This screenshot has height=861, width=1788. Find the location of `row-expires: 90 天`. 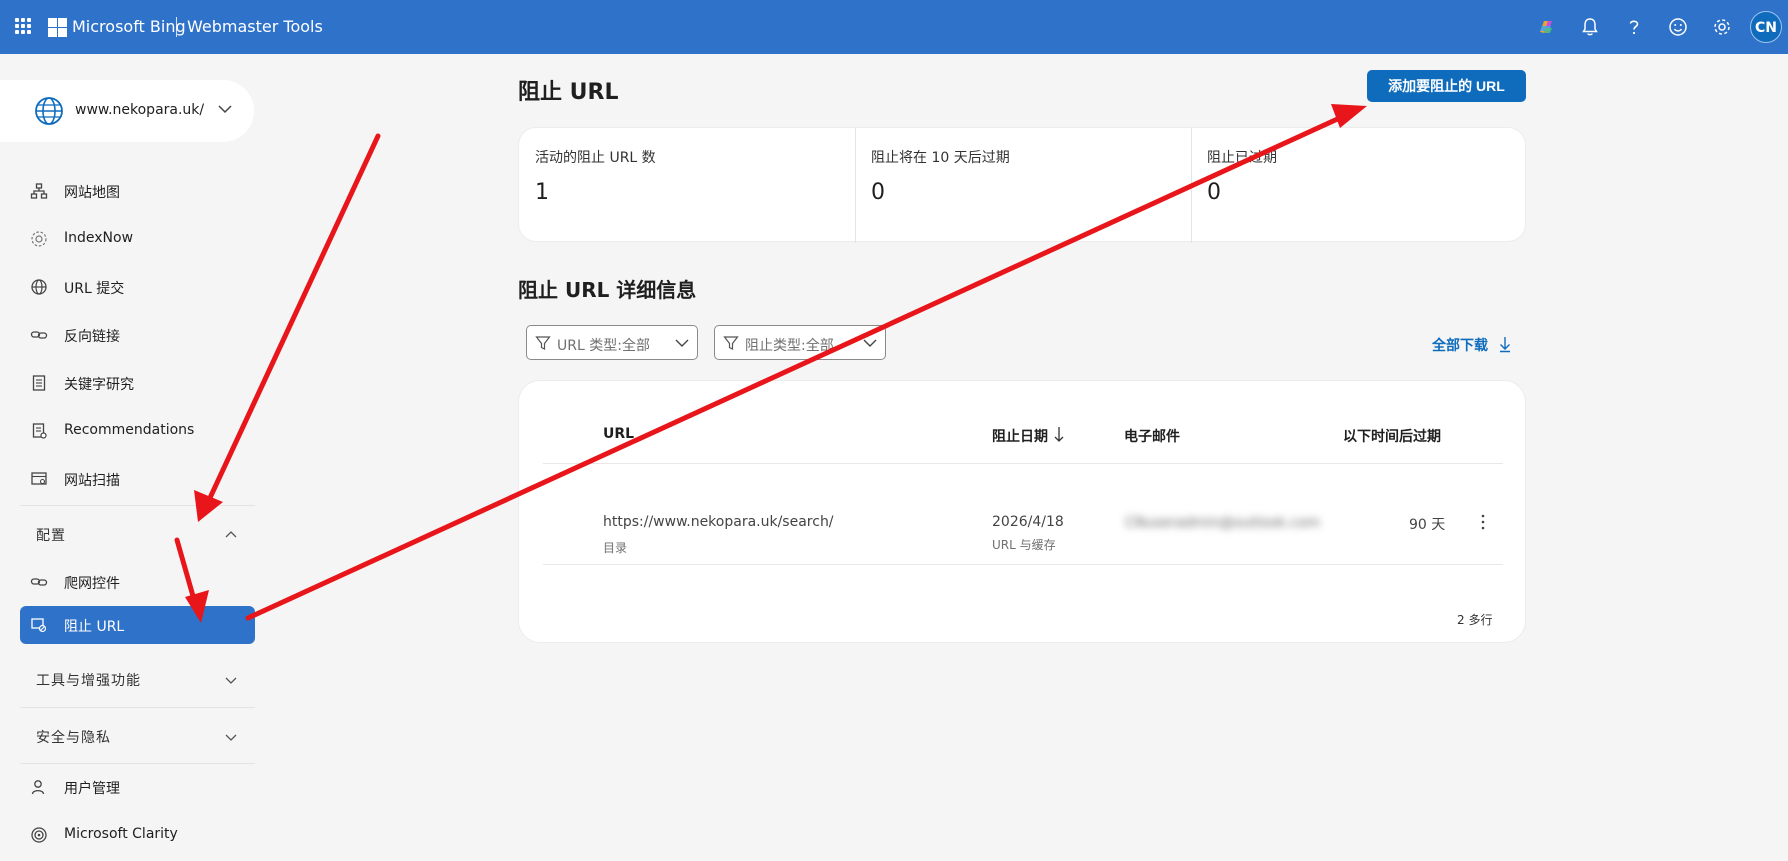

row-expires: 90 天 is located at coordinates (1427, 525).